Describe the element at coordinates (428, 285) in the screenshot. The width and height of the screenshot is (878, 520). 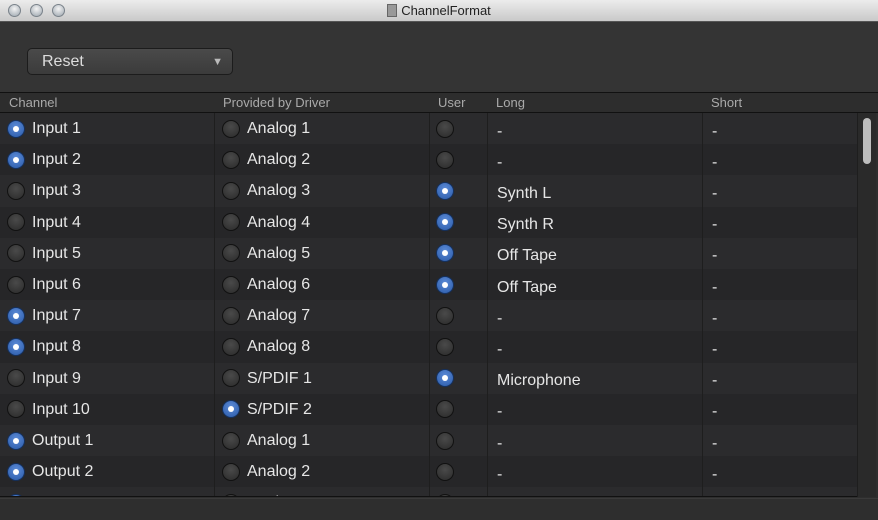
I see `table-row: Input 6 Analog 6 Off Tape -` at that location.